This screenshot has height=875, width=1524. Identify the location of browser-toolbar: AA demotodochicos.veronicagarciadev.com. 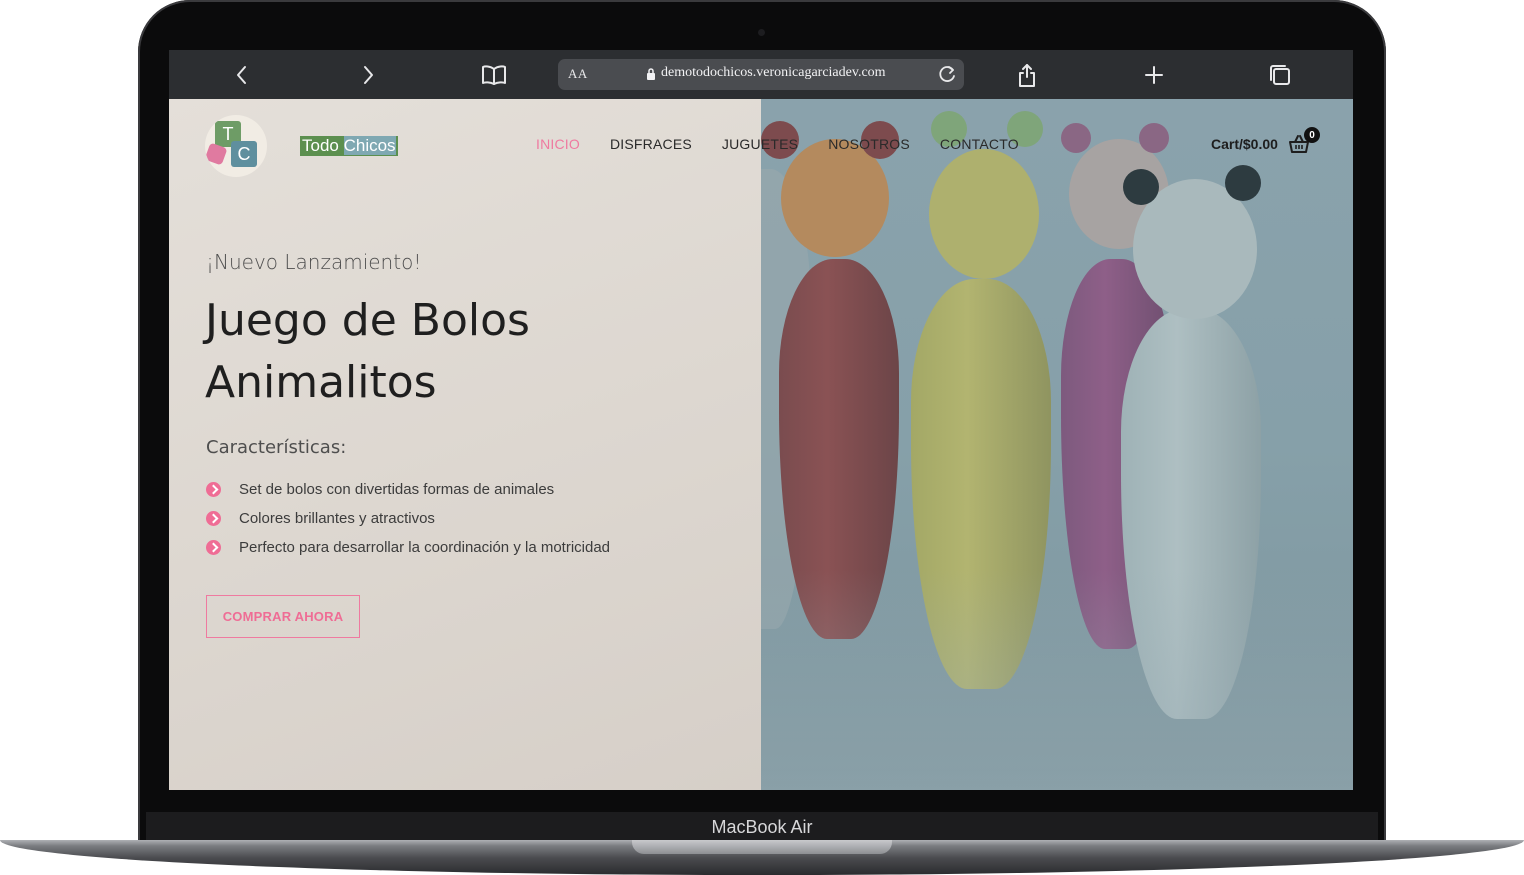
(761, 74).